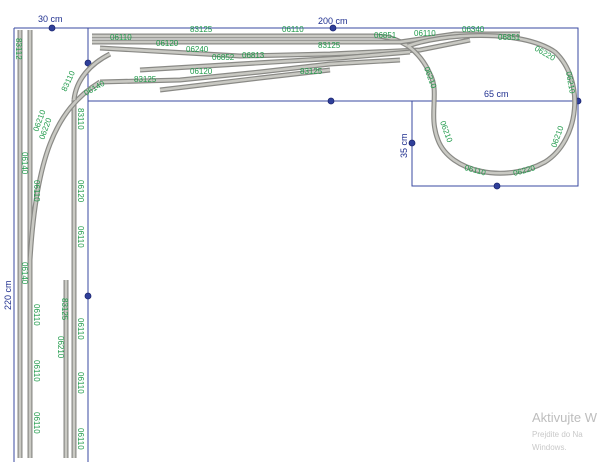 The width and height of the screenshot is (600, 462). Describe the element at coordinates (412, 143) in the screenshot. I see `handle-loop-left` at that location.